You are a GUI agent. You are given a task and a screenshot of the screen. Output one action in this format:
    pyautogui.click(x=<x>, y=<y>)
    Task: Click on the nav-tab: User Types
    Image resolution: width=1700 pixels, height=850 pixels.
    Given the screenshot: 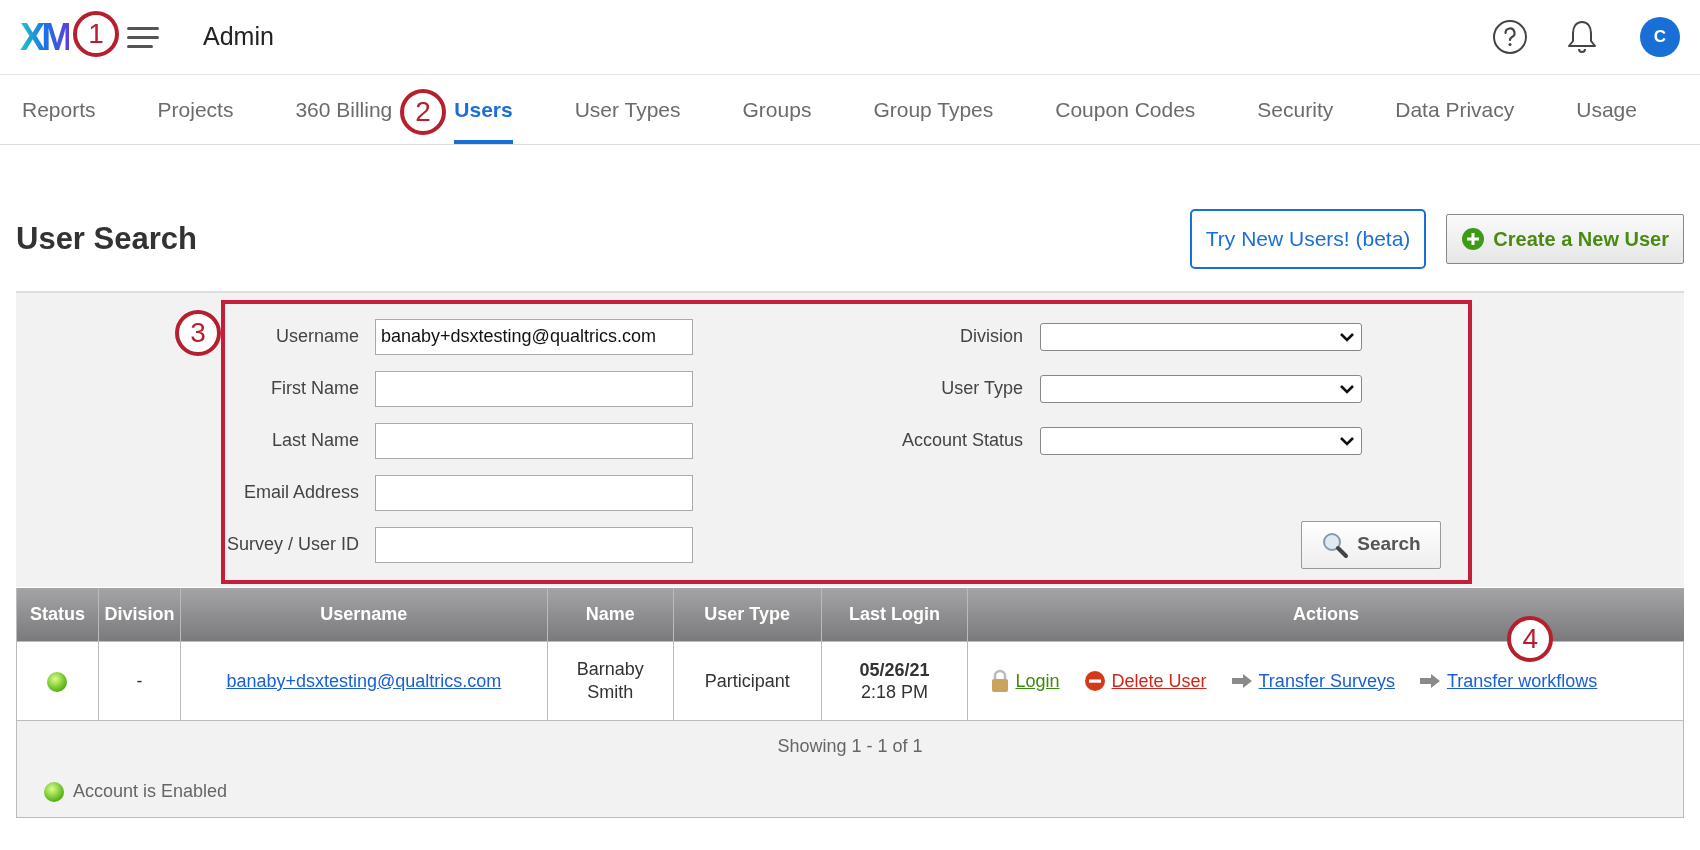 What is the action you would take?
    pyautogui.click(x=627, y=109)
    